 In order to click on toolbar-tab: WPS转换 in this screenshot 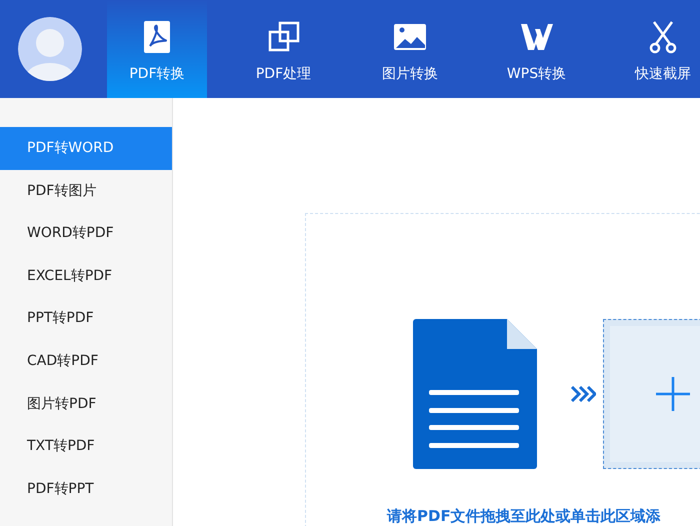, I will do `click(536, 49)`.